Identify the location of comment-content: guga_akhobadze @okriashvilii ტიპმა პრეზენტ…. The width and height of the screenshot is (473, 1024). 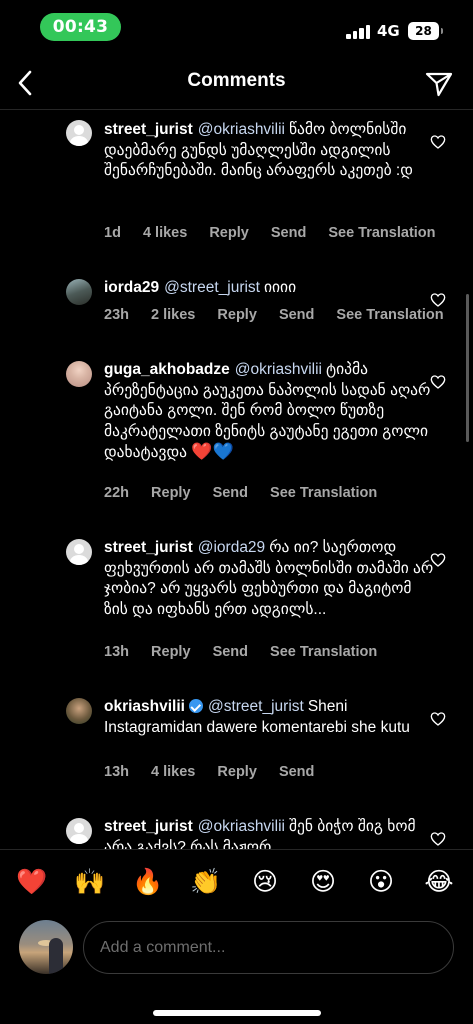
(269, 412).